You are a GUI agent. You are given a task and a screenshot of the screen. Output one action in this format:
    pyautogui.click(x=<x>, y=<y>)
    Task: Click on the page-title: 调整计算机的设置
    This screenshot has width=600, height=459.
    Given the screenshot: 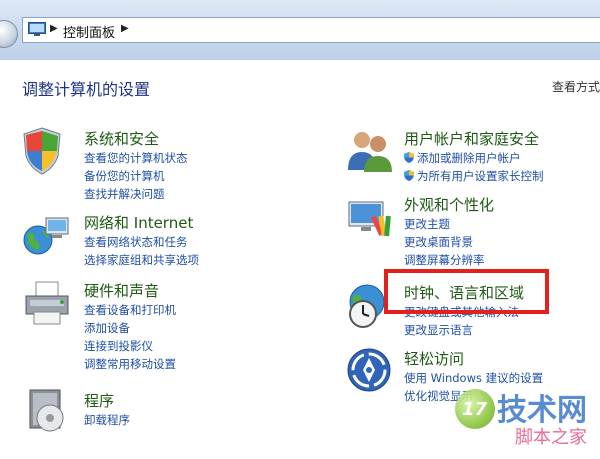 What is the action you would take?
    pyautogui.click(x=86, y=89)
    